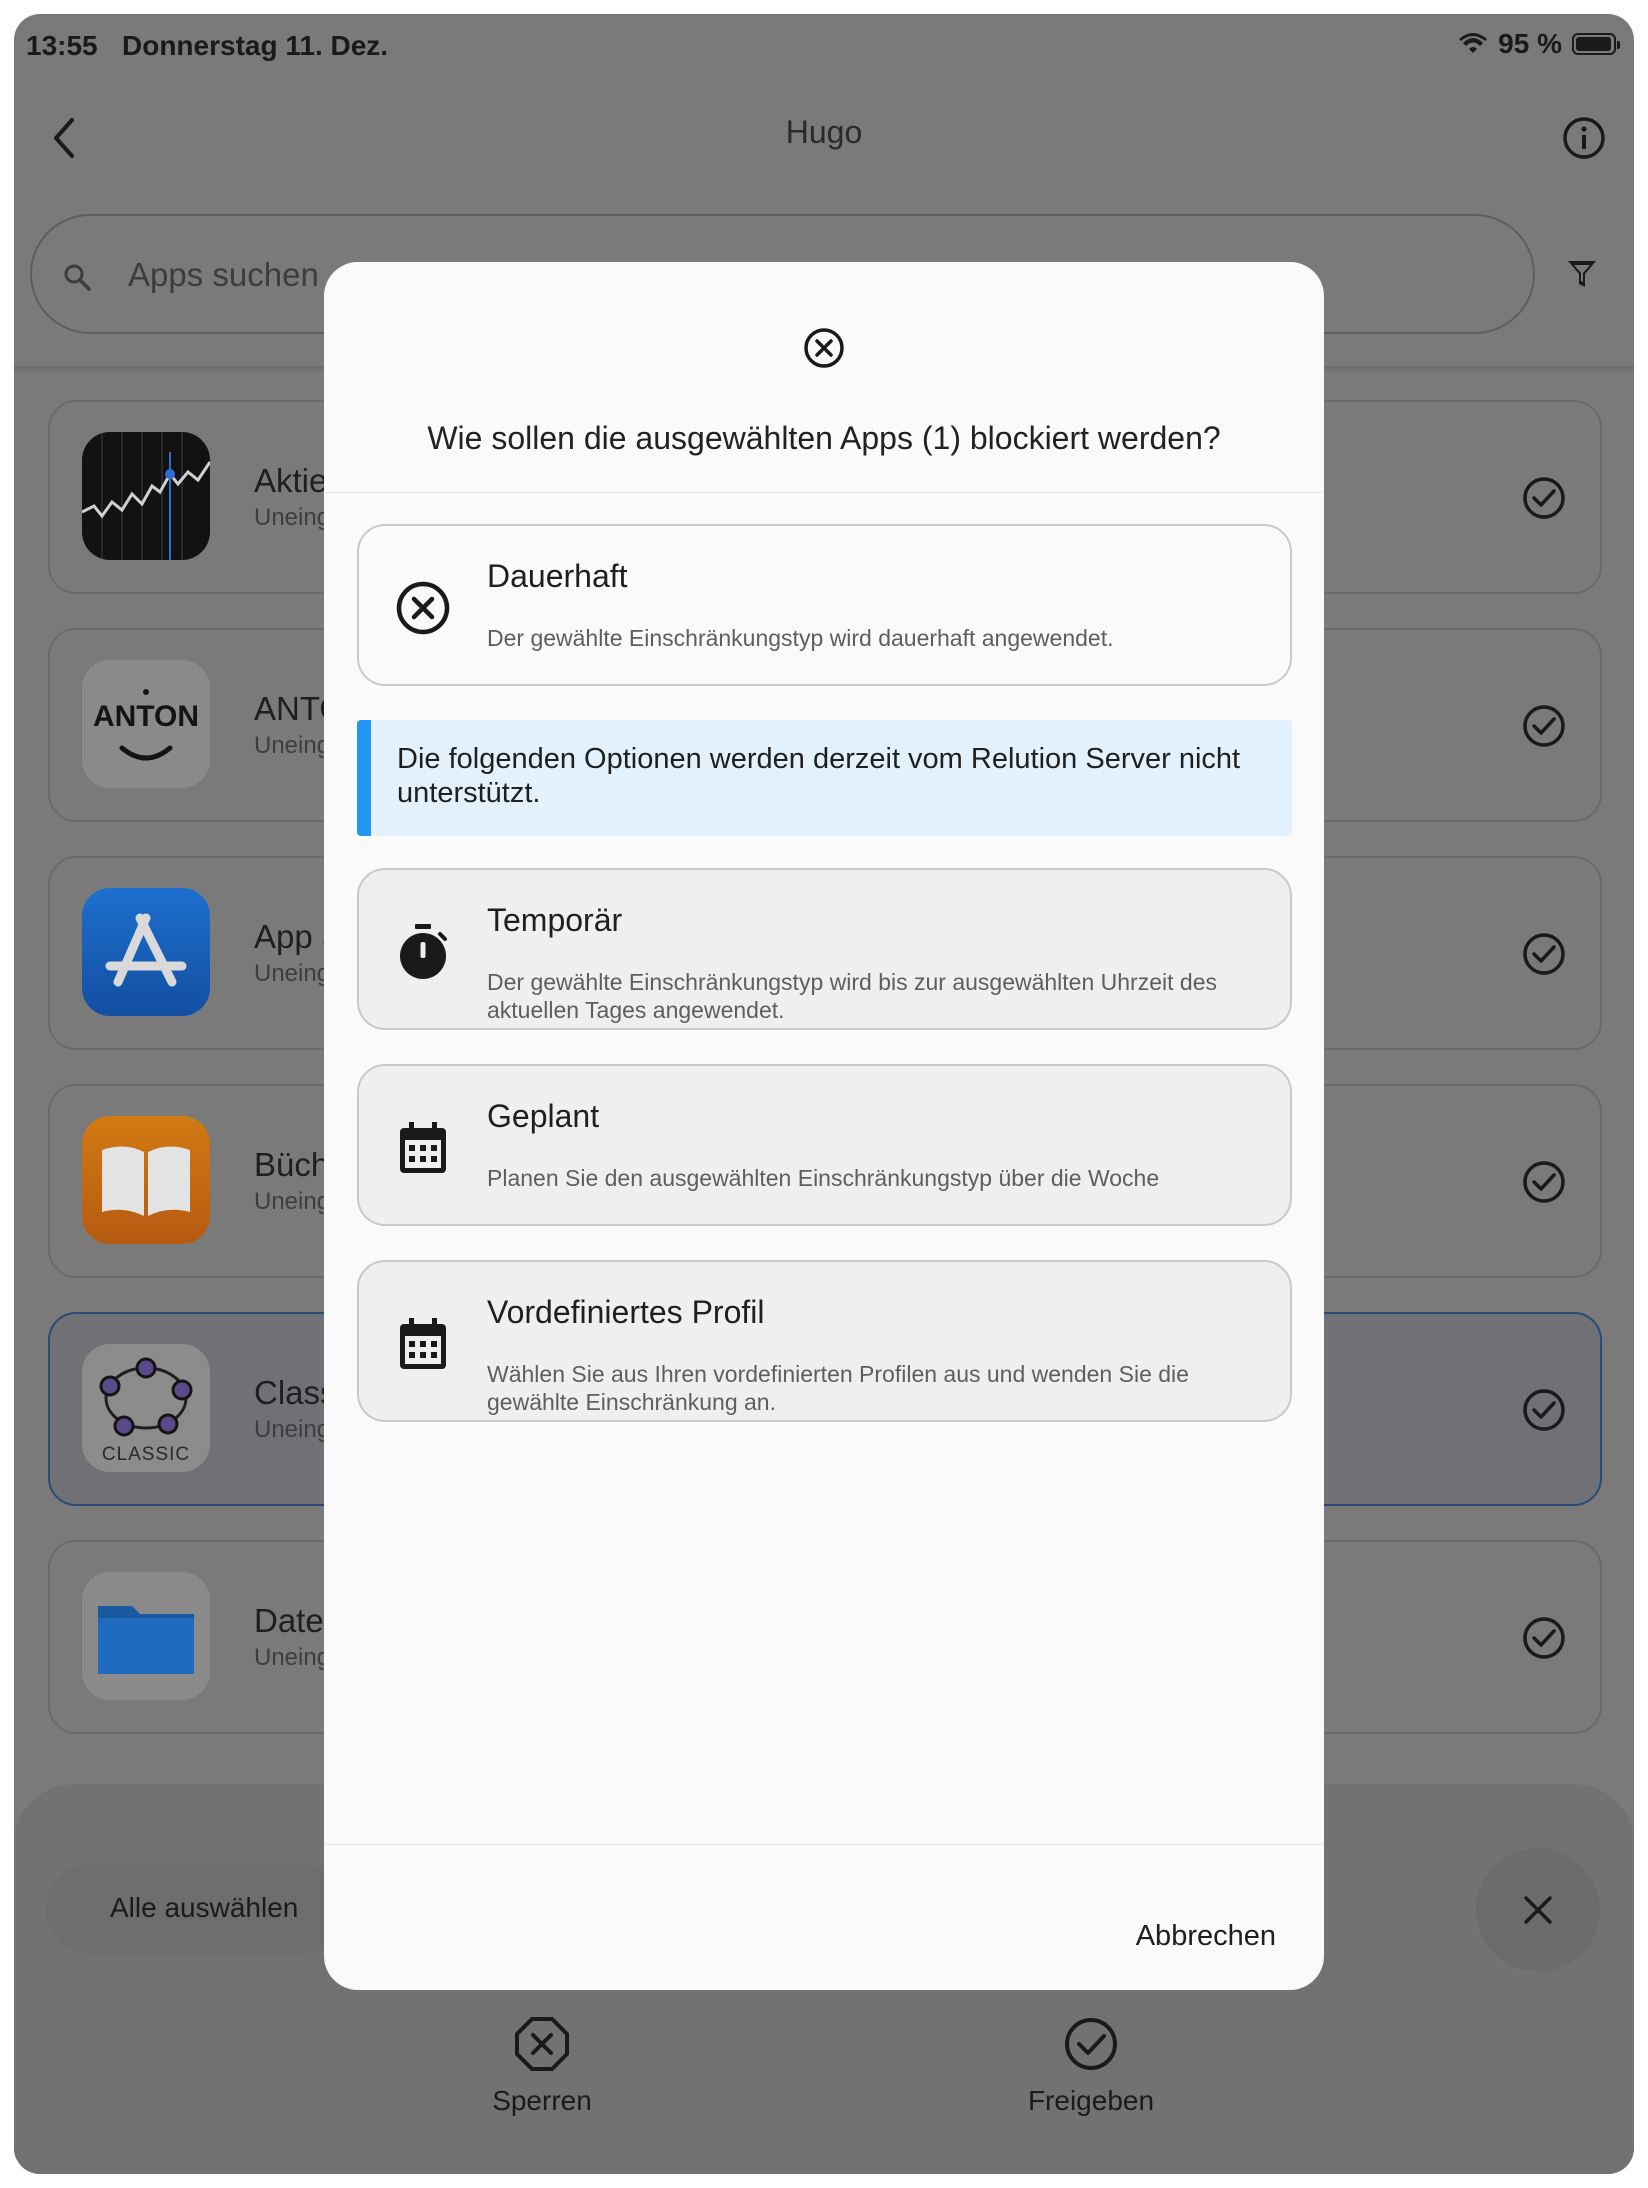  I want to click on release-button: Freigeben, so click(1091, 2066).